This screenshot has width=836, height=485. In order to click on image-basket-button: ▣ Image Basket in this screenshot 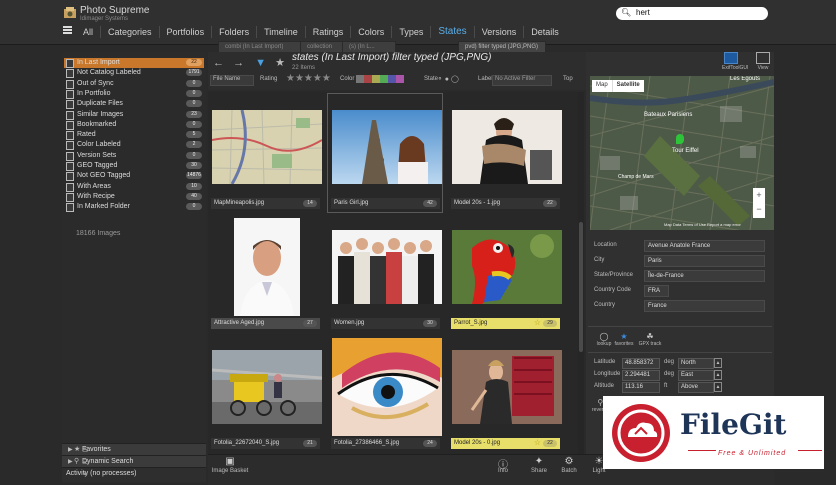, I will do `click(230, 465)`.